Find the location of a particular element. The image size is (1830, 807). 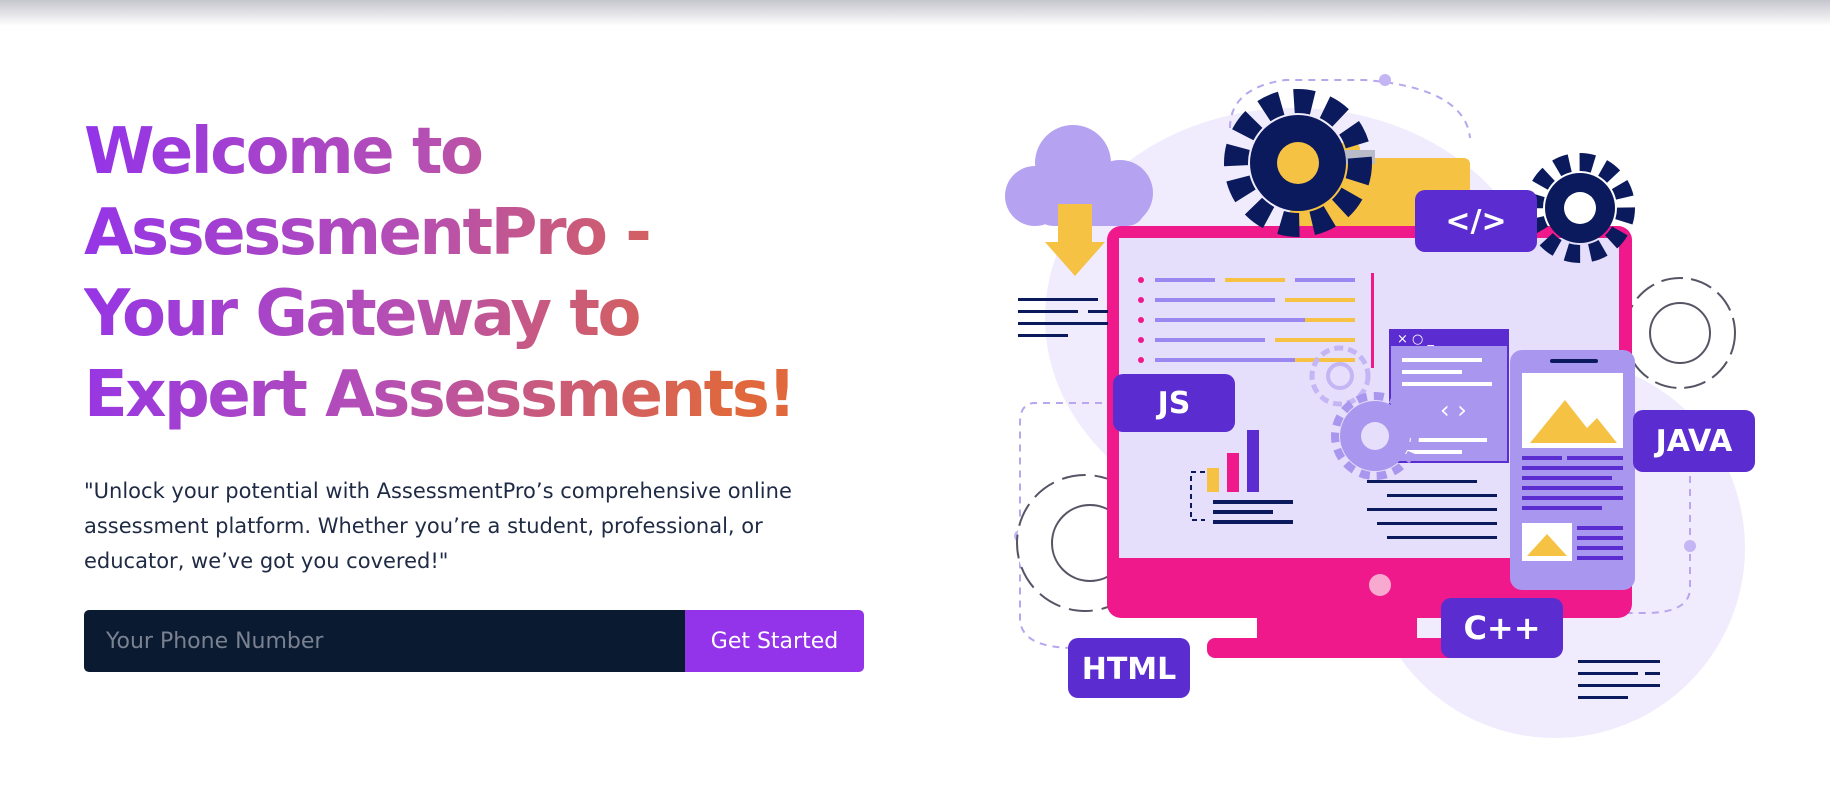

html-badge: HTML is located at coordinates (1129, 668).